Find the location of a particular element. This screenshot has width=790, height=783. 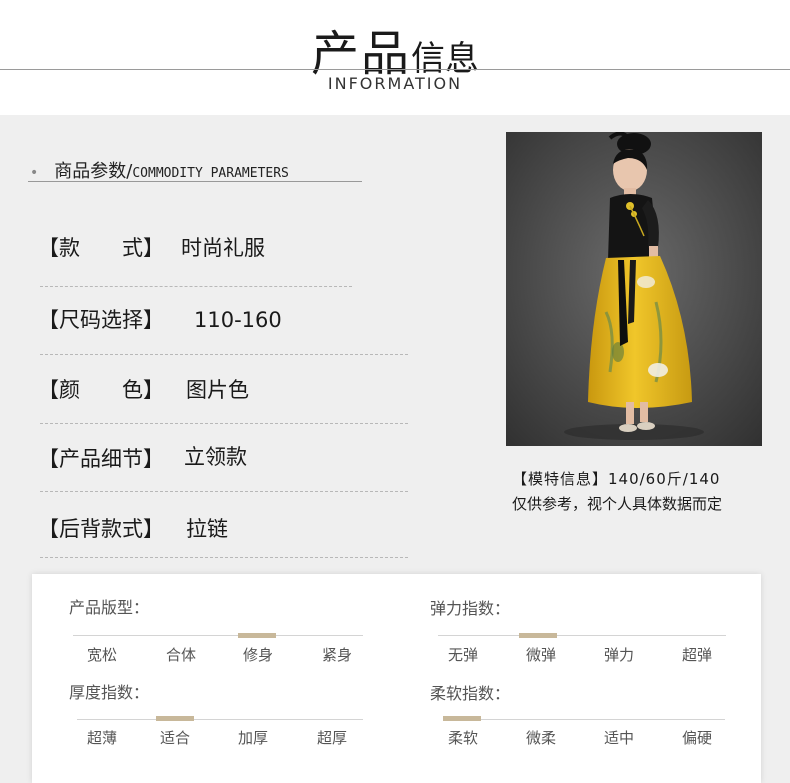

scale-option: 超薄 is located at coordinates (101, 738).